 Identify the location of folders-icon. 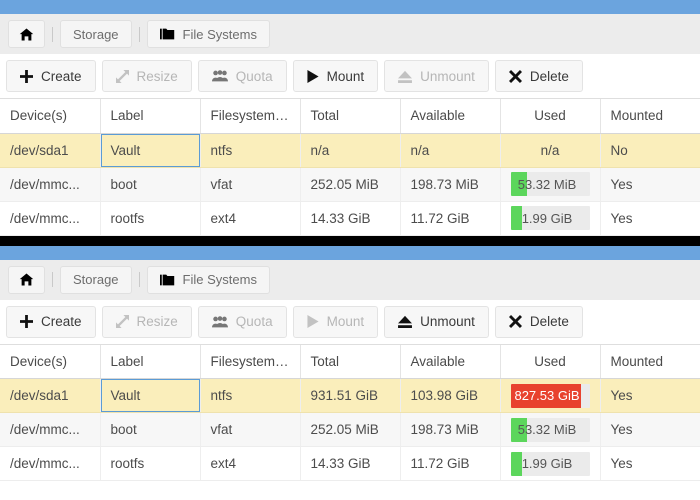
(167, 34).